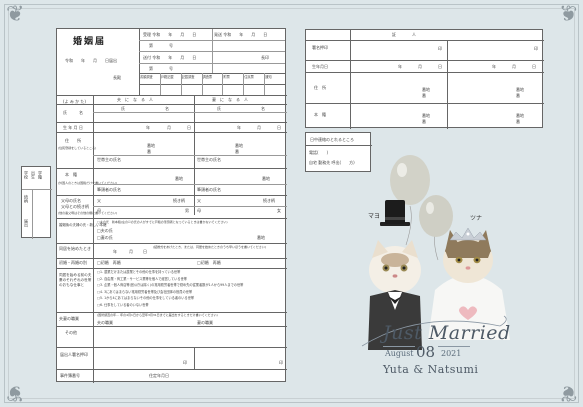 This screenshot has width=583, height=407. Describe the element at coordinates (109, 263) in the screenshot. I see `husband-first-check: □初婚 再婚` at that location.